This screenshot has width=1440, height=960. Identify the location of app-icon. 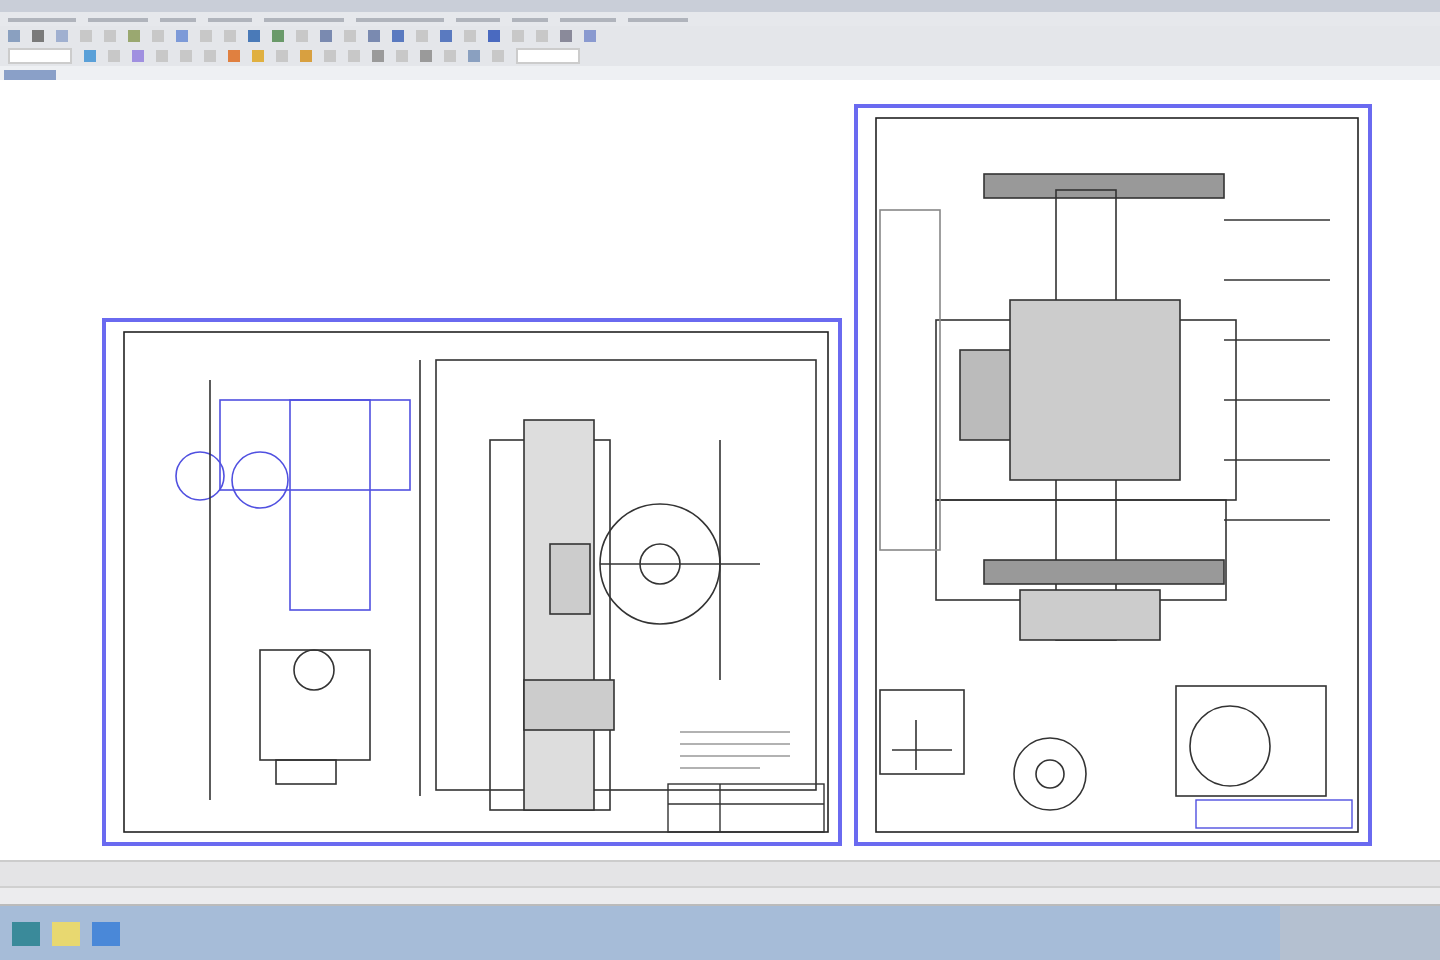
(106, 933).